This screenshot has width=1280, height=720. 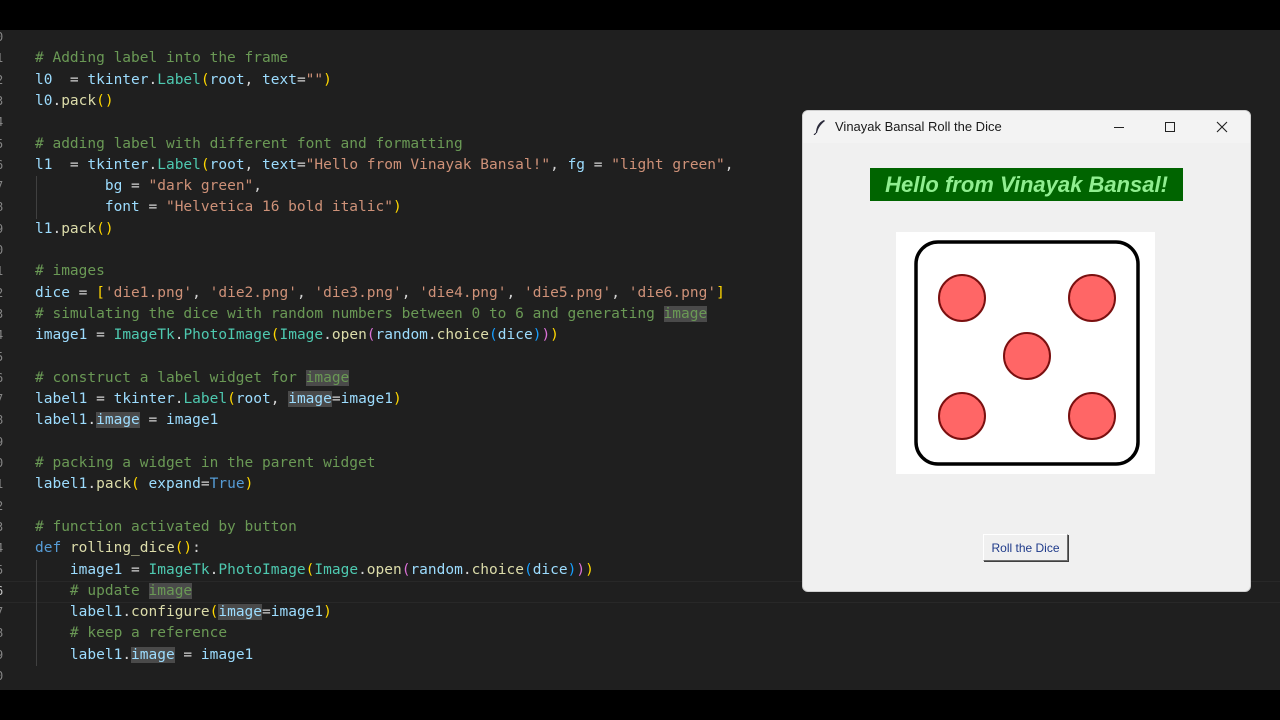 What do you see at coordinates (819, 127) in the screenshot?
I see `tk-feather-icon` at bounding box center [819, 127].